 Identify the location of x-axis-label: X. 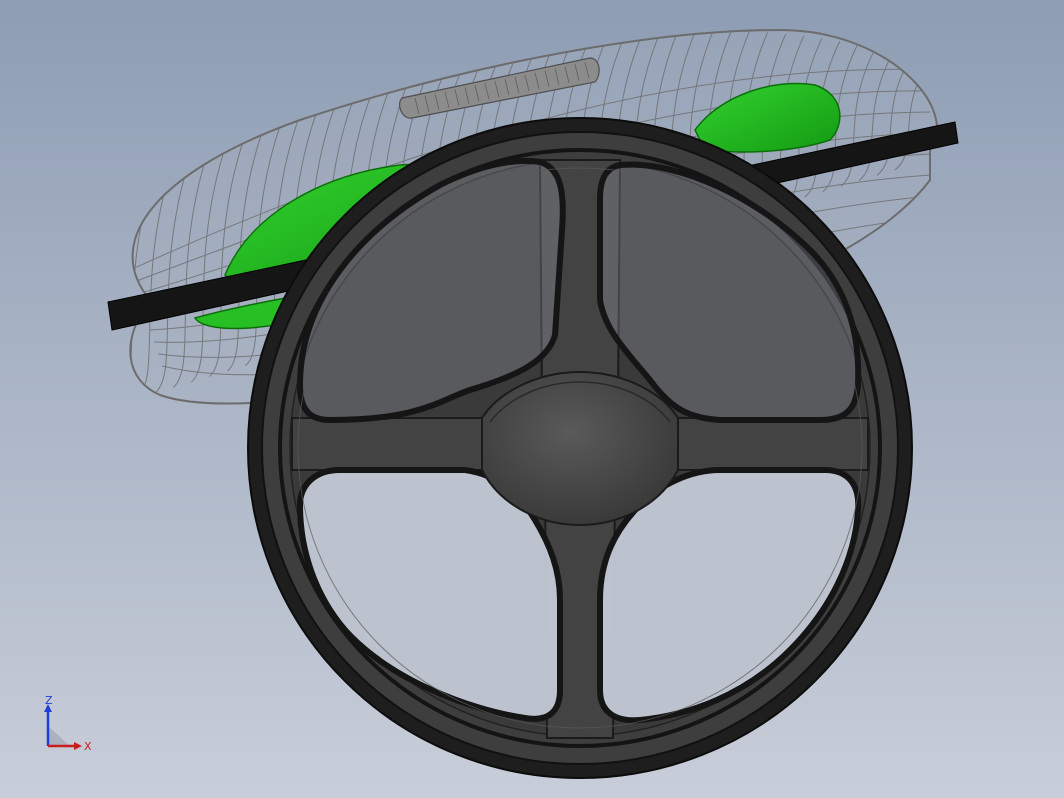
(88, 746).